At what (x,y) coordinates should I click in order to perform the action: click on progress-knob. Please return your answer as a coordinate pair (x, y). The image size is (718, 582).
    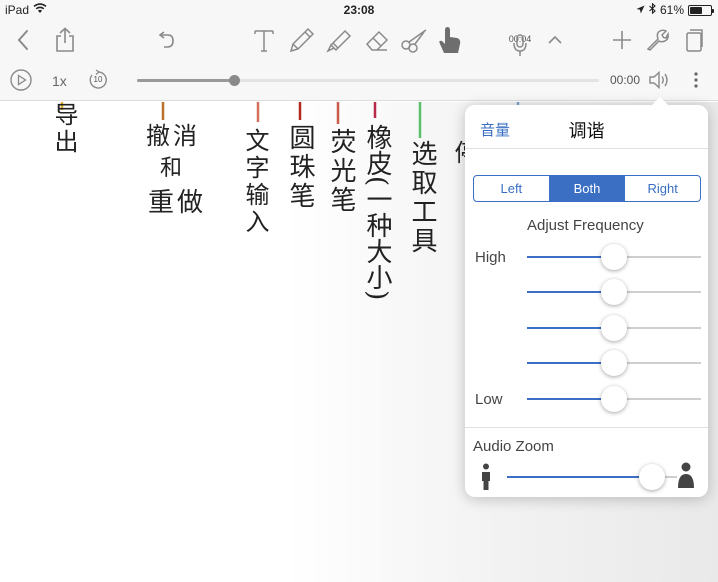
    Looking at the image, I should click on (234, 80).